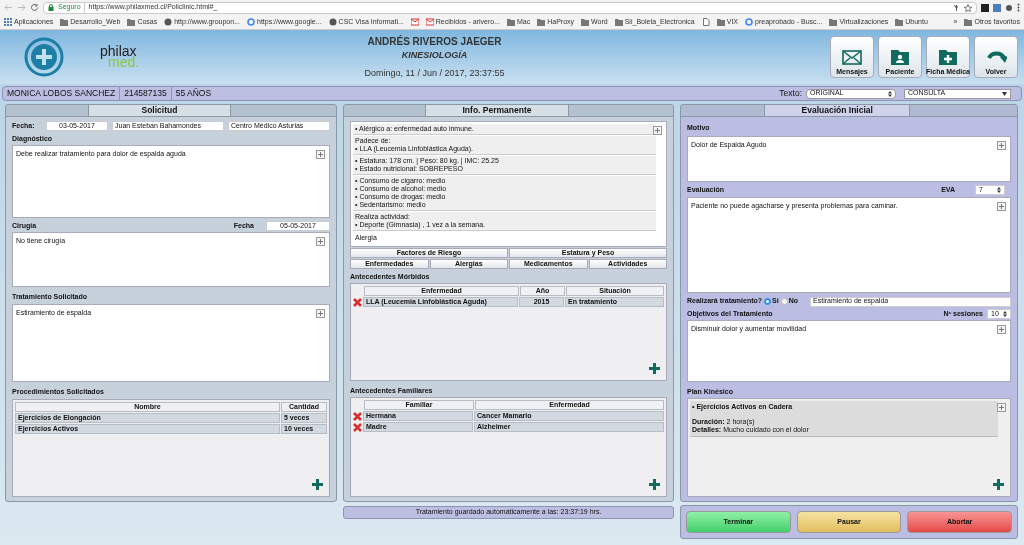 The height and width of the screenshot is (545, 1024). Describe the element at coordinates (62, 93) in the screenshot. I see `patient-name: MONICA LOBOS SANCHEZ` at that location.